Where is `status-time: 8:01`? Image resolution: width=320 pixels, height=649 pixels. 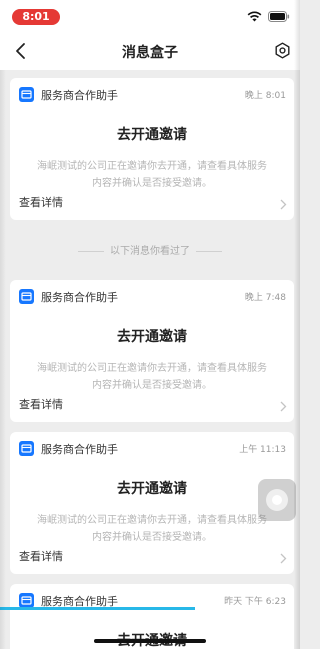 status-time: 8:01 is located at coordinates (36, 17).